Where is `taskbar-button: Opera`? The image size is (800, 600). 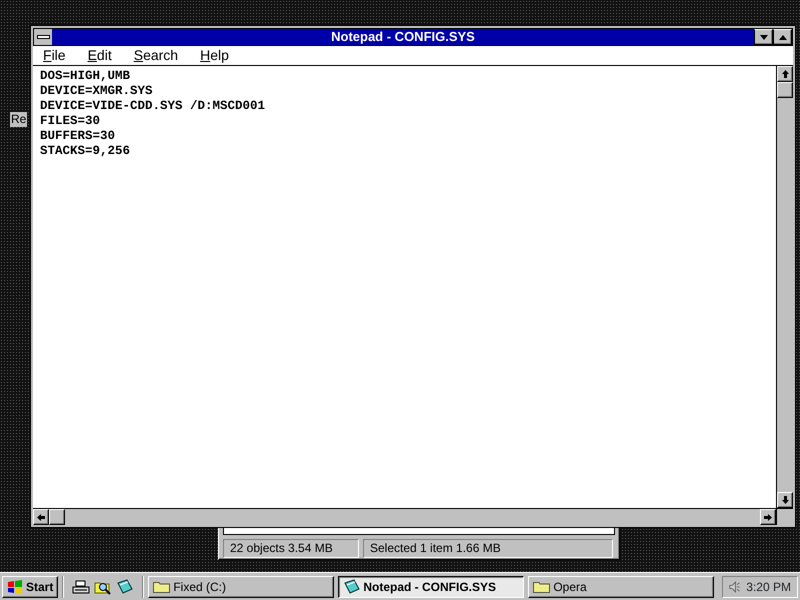 taskbar-button: Opera is located at coordinates (621, 587).